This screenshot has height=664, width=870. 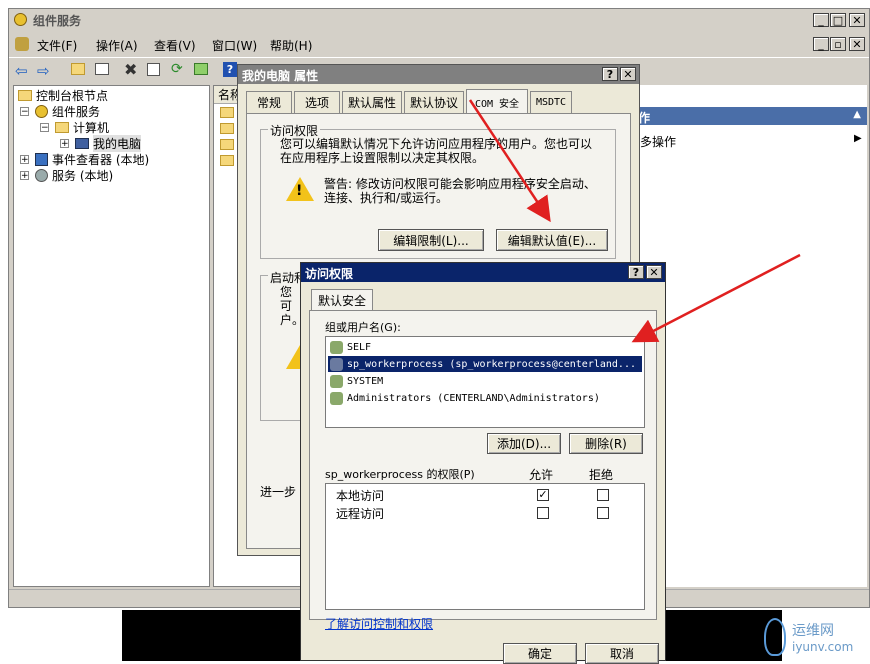 What do you see at coordinates (823, 647) in the screenshot?
I see `watermark-line2: iyunv.com` at bounding box center [823, 647].